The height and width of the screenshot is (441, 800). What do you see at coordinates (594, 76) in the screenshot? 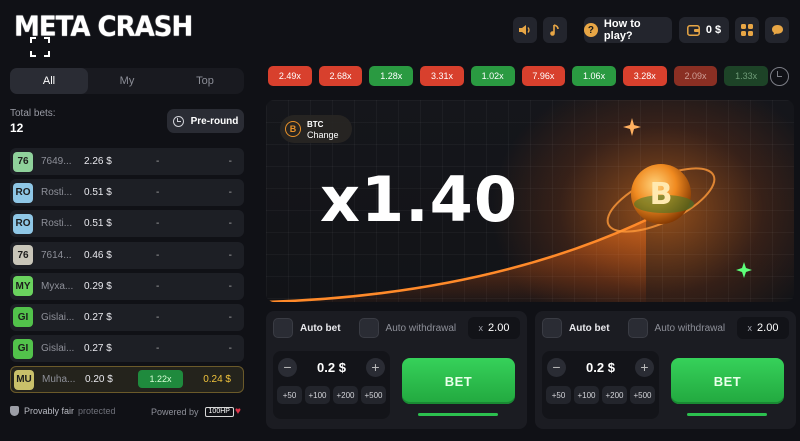
I see `history-chip: 1.06x` at bounding box center [594, 76].